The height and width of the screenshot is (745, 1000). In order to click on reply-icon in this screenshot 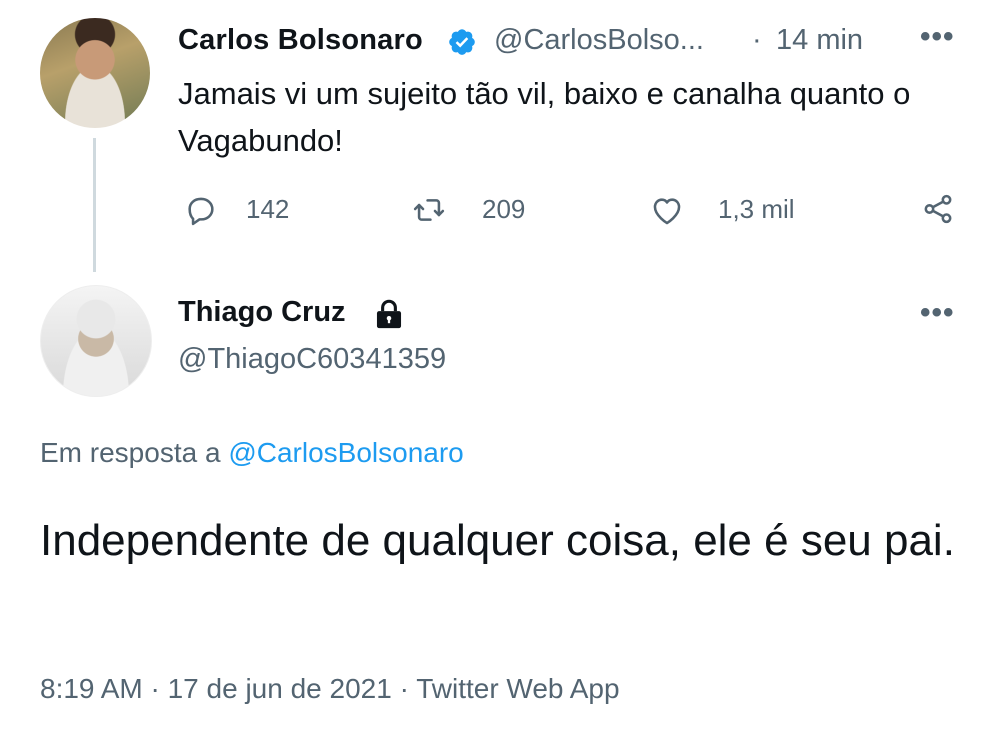, I will do `click(201, 210)`.